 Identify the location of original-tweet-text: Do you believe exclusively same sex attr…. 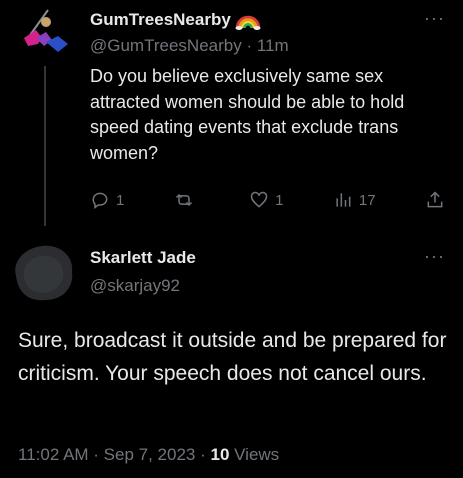
(247, 114).